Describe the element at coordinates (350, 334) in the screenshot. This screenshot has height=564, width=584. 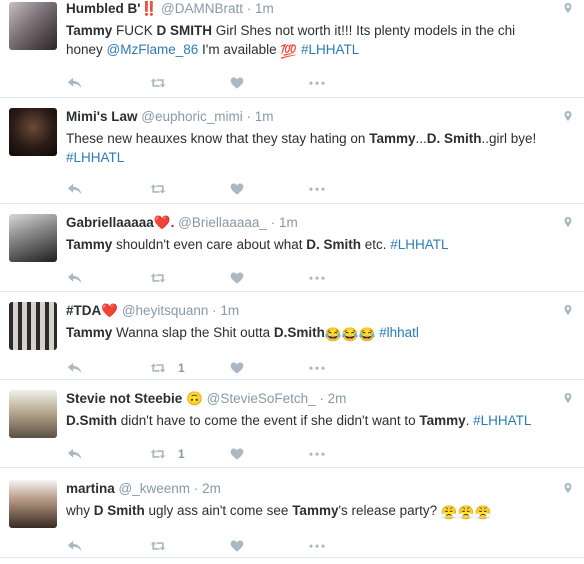
I see `emoji: 😂😂😂` at that location.